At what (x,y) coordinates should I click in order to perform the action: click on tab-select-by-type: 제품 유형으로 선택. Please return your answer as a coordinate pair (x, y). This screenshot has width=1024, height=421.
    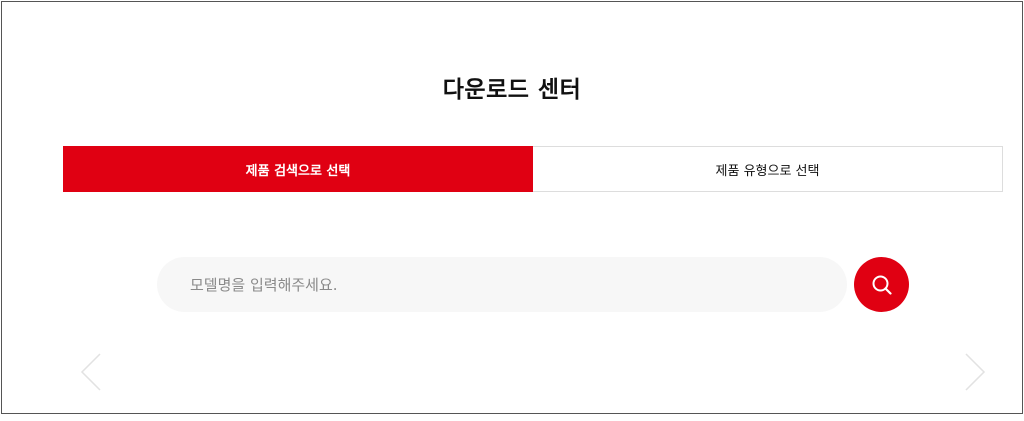
    Looking at the image, I should click on (768, 169).